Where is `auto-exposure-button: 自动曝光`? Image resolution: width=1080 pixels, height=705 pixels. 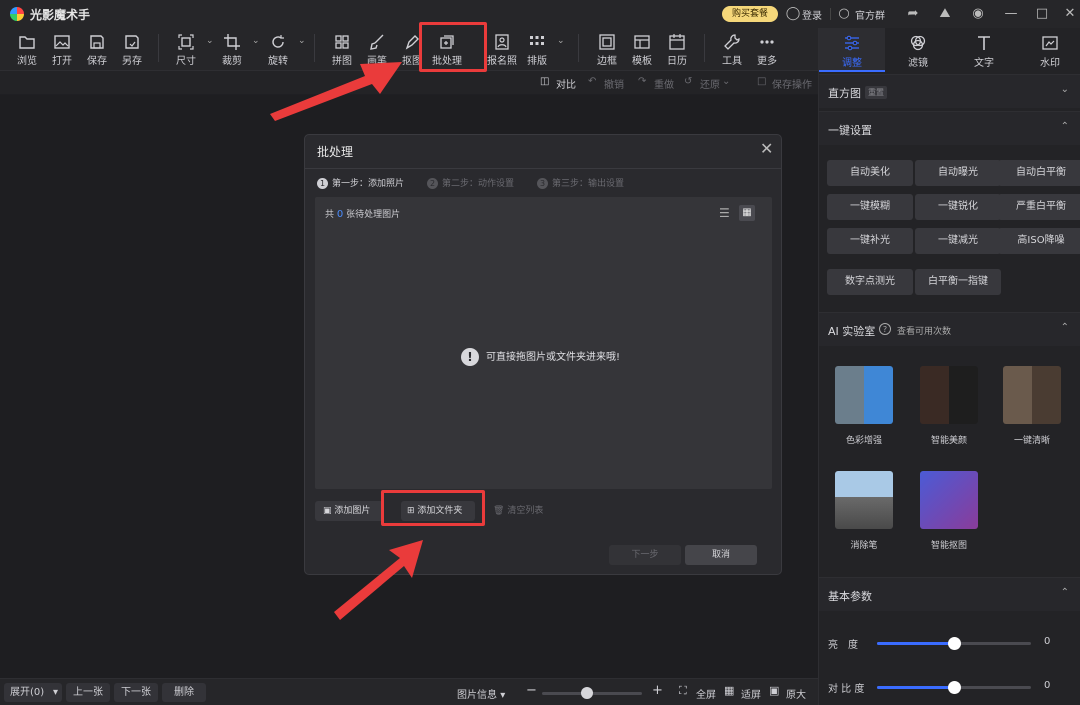 auto-exposure-button: 自动曝光 is located at coordinates (958, 173).